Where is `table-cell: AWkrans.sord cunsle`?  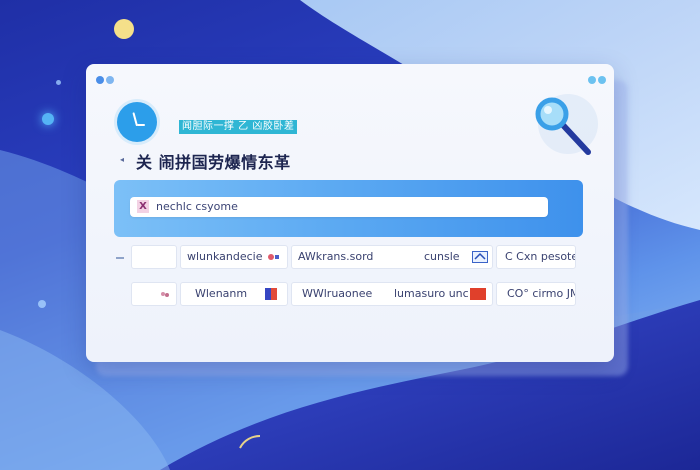 table-cell: AWkrans.sord cunsle is located at coordinates (392, 257).